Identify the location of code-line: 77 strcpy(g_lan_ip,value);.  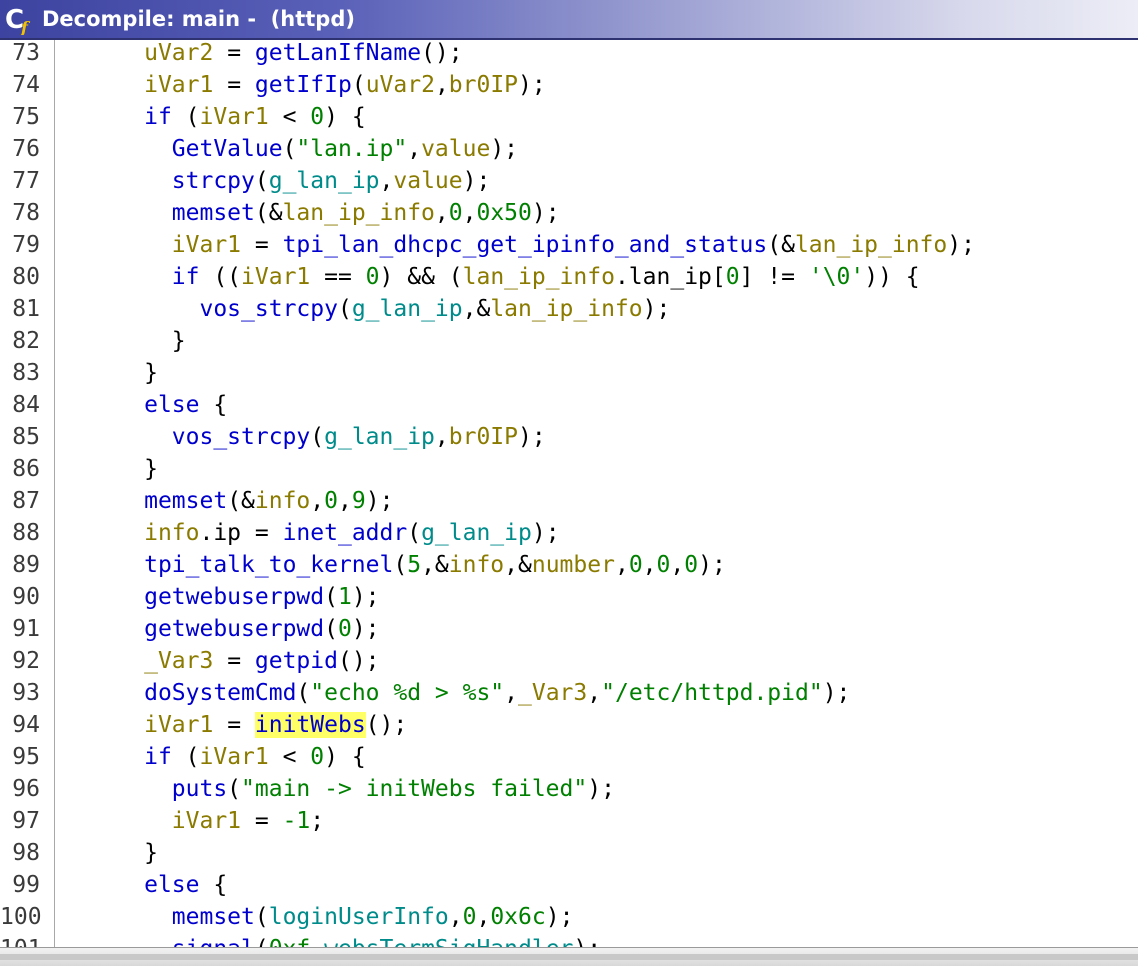
(569, 181).